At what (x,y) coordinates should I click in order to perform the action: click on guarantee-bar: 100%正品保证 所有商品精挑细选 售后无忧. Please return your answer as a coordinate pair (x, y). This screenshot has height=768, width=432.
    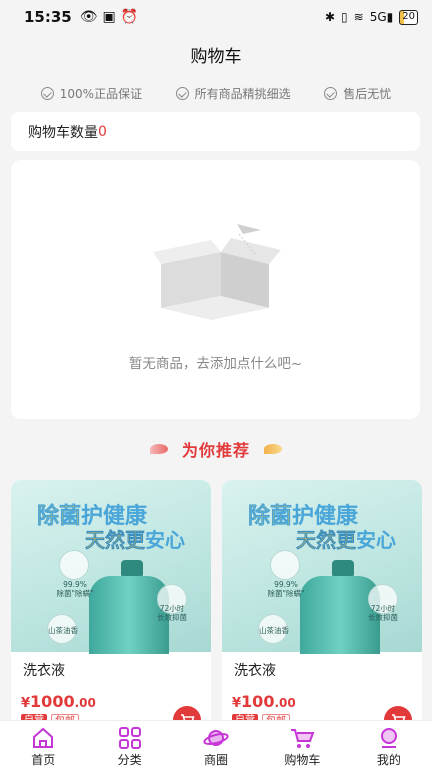
    Looking at the image, I should click on (216, 93).